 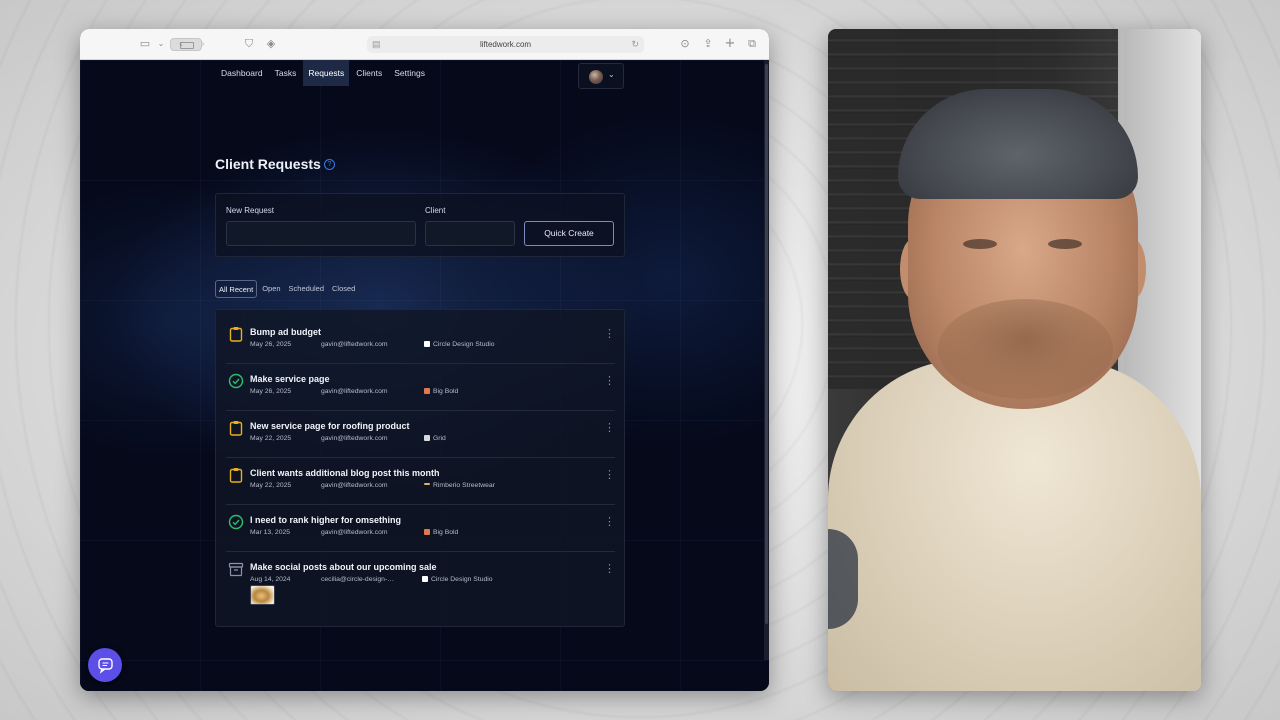 I want to click on person-beard, so click(x=1025, y=349).